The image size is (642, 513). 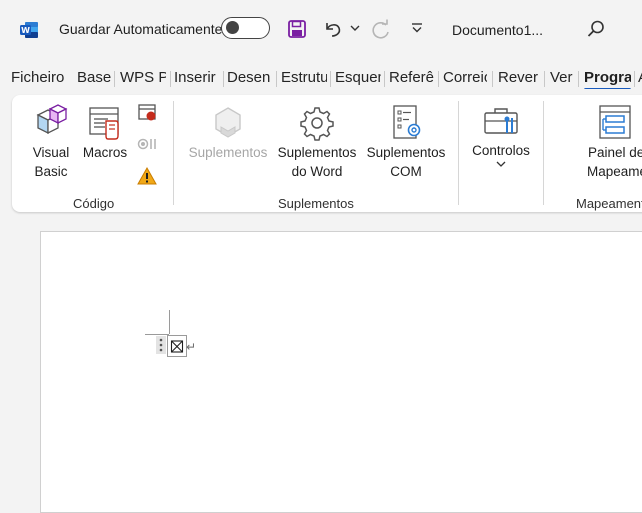 I want to click on tab-referencias: Referências, so click(x=411, y=78).